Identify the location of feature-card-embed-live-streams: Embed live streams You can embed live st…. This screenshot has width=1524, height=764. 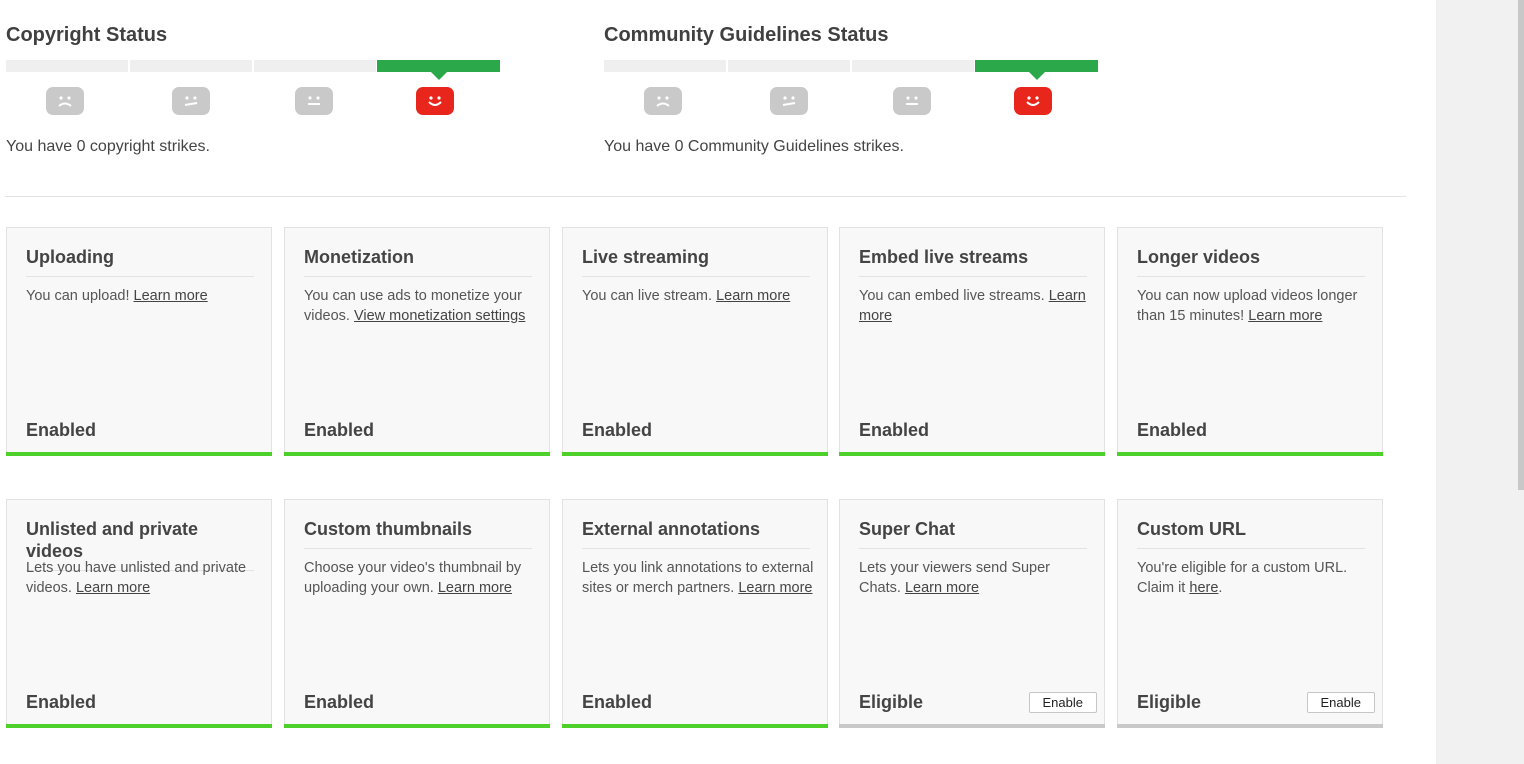
(972, 341).